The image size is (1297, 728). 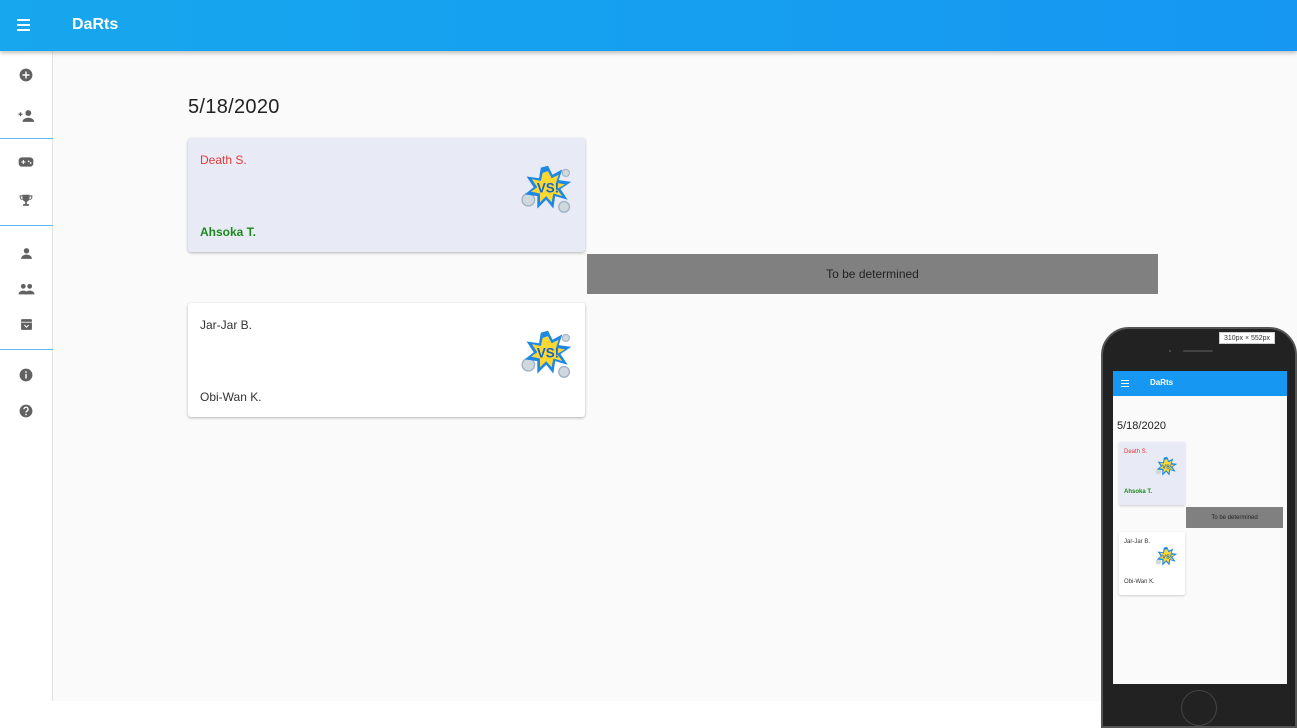 What do you see at coordinates (1141, 426) in the screenshot?
I see `mobile-page-title: 5/18/2020` at bounding box center [1141, 426].